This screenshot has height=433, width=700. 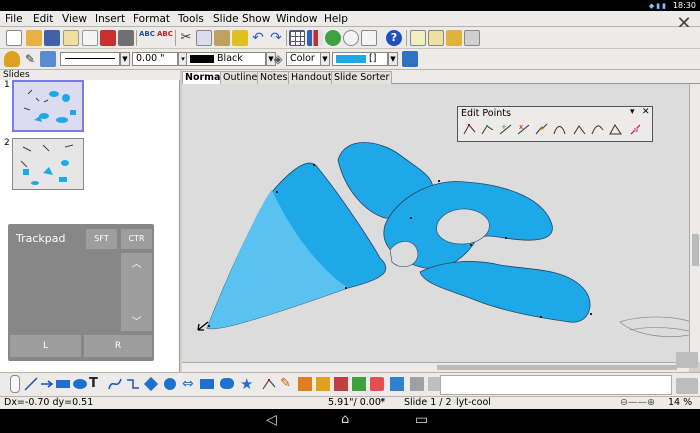 I want to click on toolbar-close-icon: ✕, so click(x=646, y=112).